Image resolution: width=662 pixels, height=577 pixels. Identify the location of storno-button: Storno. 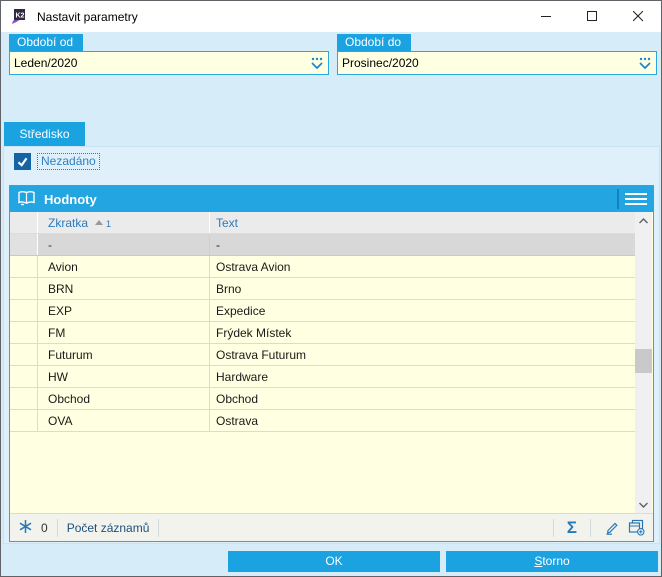
(552, 561).